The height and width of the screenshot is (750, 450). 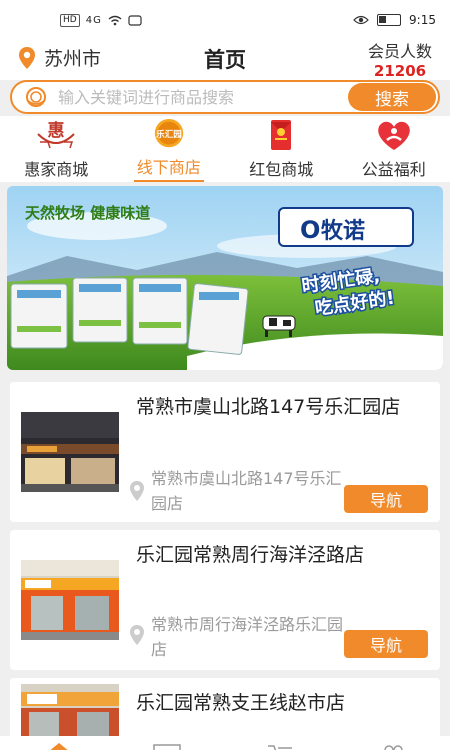 What do you see at coordinates (168, 181) in the screenshot?
I see `active-tab-indicator` at bounding box center [168, 181].